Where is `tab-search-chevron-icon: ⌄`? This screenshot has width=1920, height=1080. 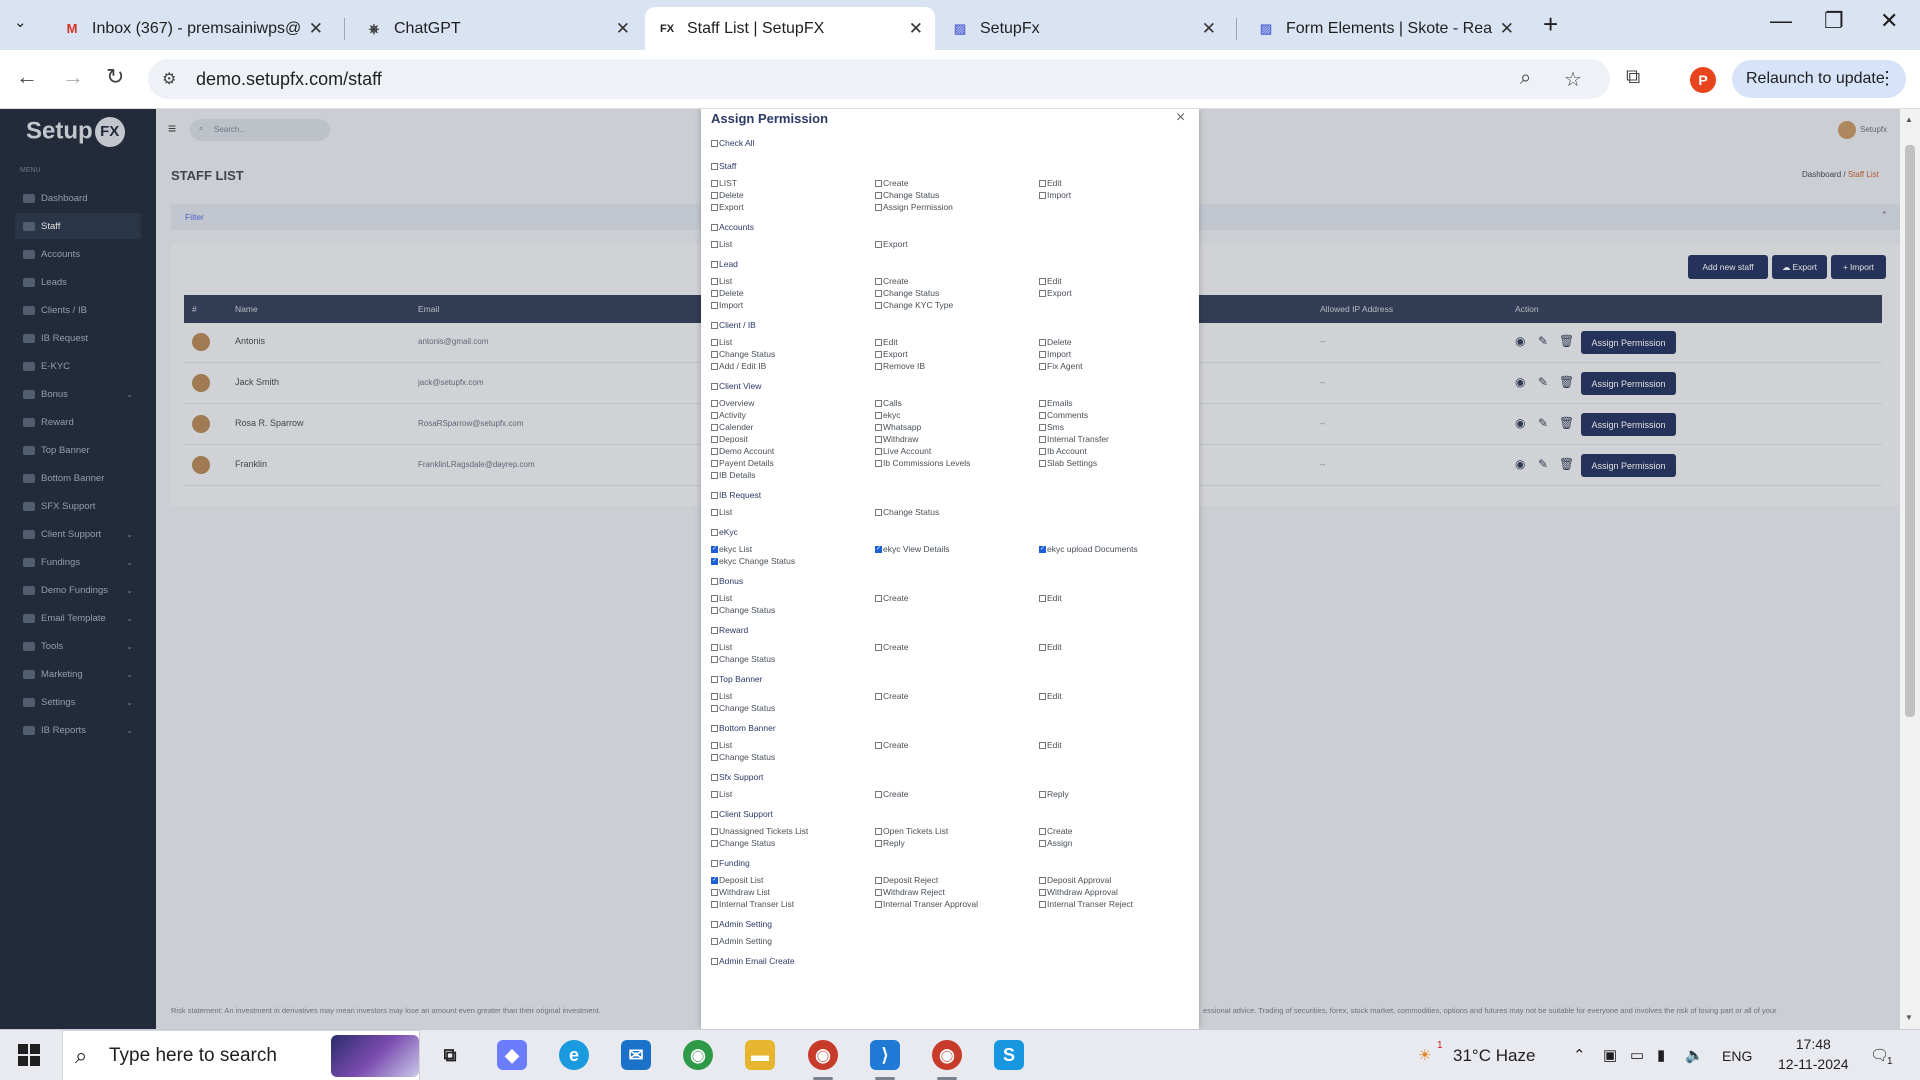
tab-search-chevron-icon: ⌄ is located at coordinates (20, 22).